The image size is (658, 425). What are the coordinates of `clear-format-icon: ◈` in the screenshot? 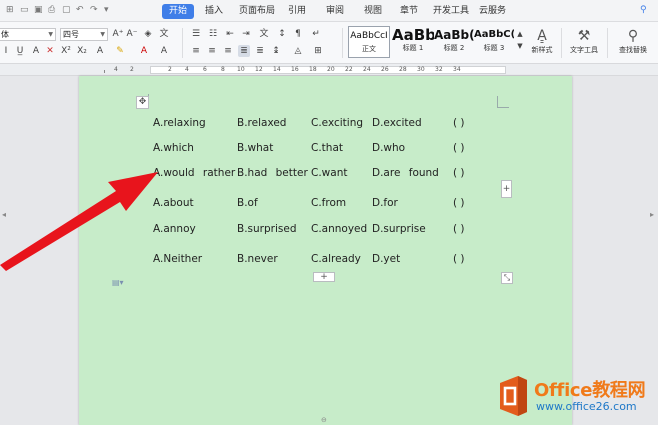 It's located at (148, 34).